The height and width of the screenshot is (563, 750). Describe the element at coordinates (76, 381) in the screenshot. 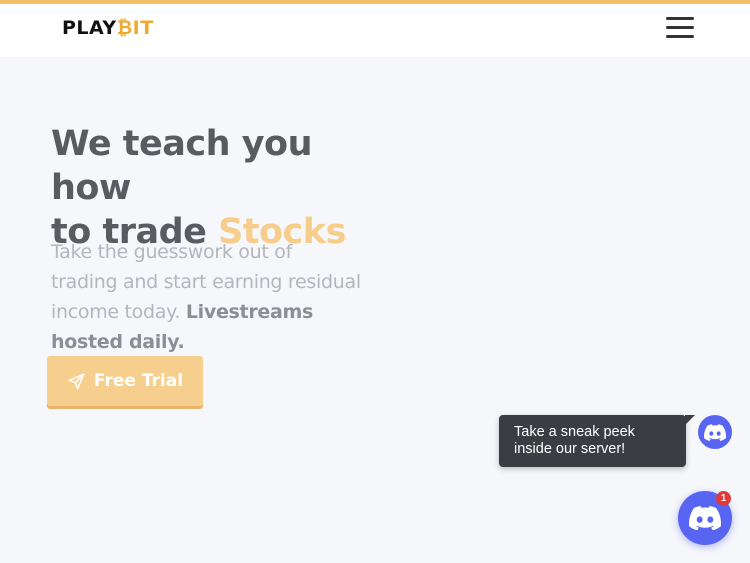

I see `send-arrow-icon` at that location.